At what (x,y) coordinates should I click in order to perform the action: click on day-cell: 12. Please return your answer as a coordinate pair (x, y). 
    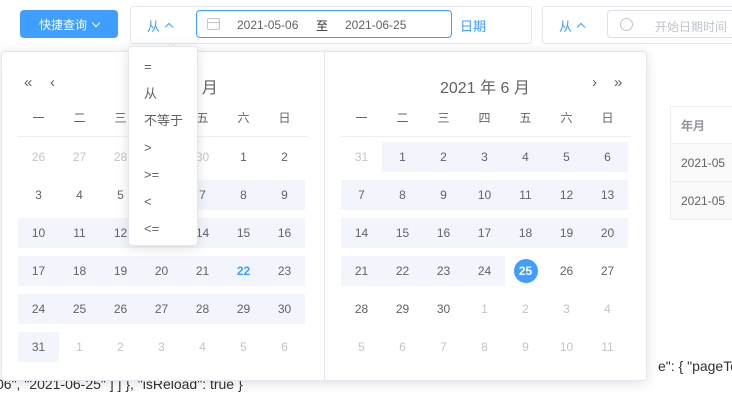
    Looking at the image, I should click on (566, 195).